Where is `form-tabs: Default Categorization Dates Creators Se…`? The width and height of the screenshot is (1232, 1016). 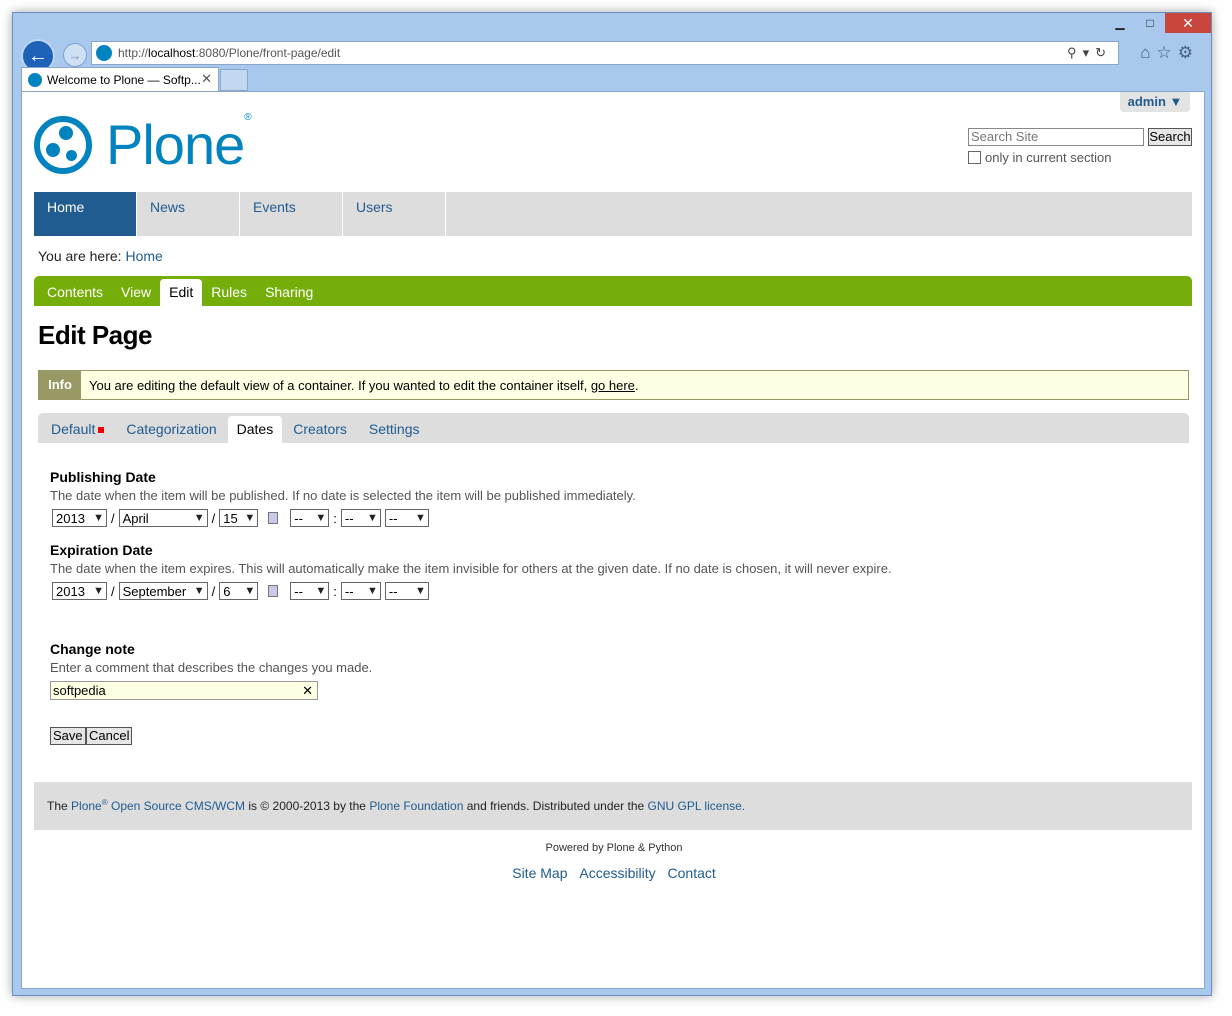 form-tabs: Default Categorization Dates Creators Se… is located at coordinates (613, 428).